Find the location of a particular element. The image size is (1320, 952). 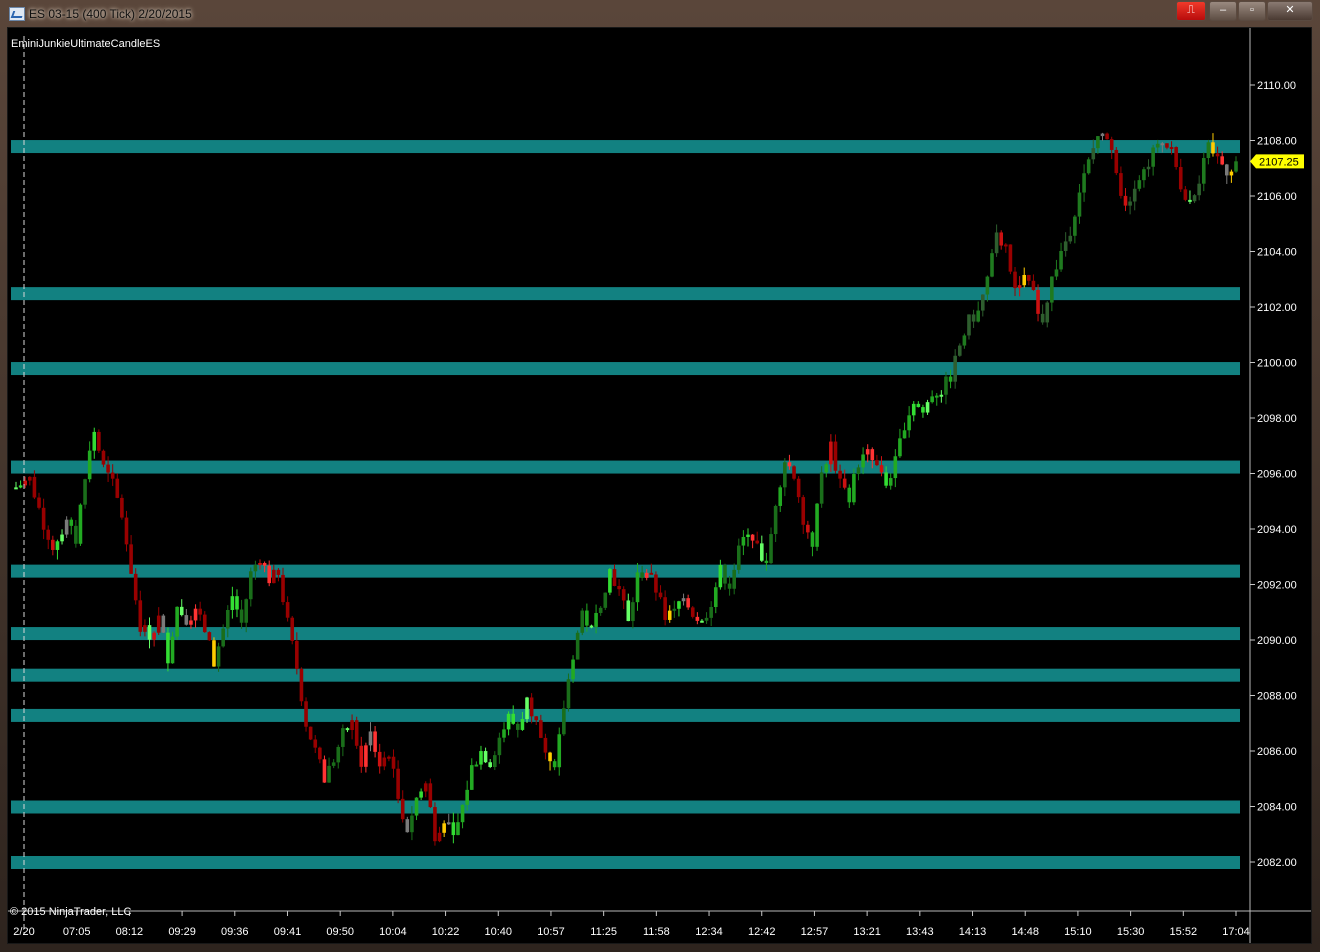

price-tick-label: 2086.00 is located at coordinates (1277, 752).